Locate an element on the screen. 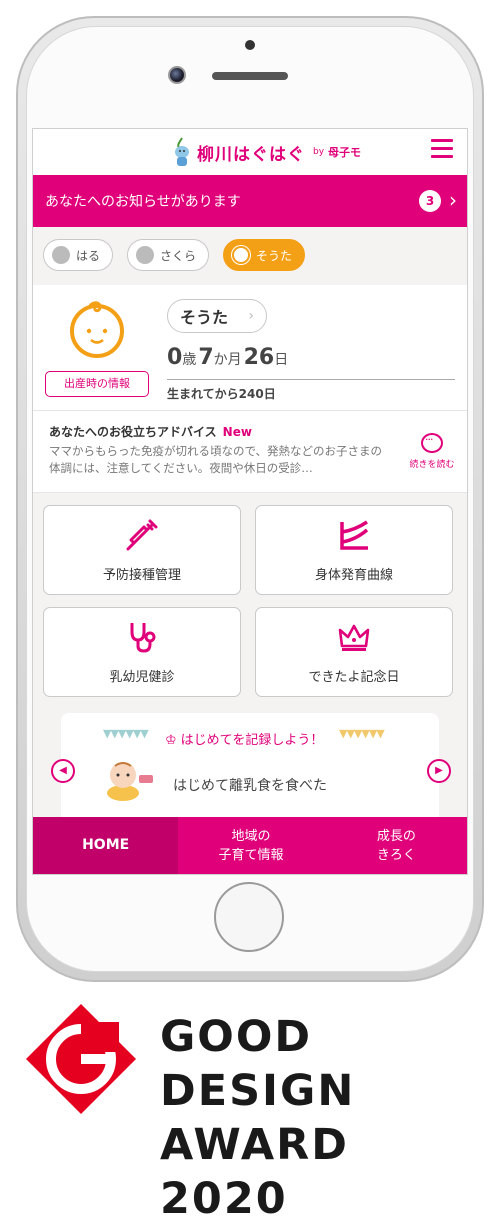  hamburger-menu-icon is located at coordinates (442, 149).